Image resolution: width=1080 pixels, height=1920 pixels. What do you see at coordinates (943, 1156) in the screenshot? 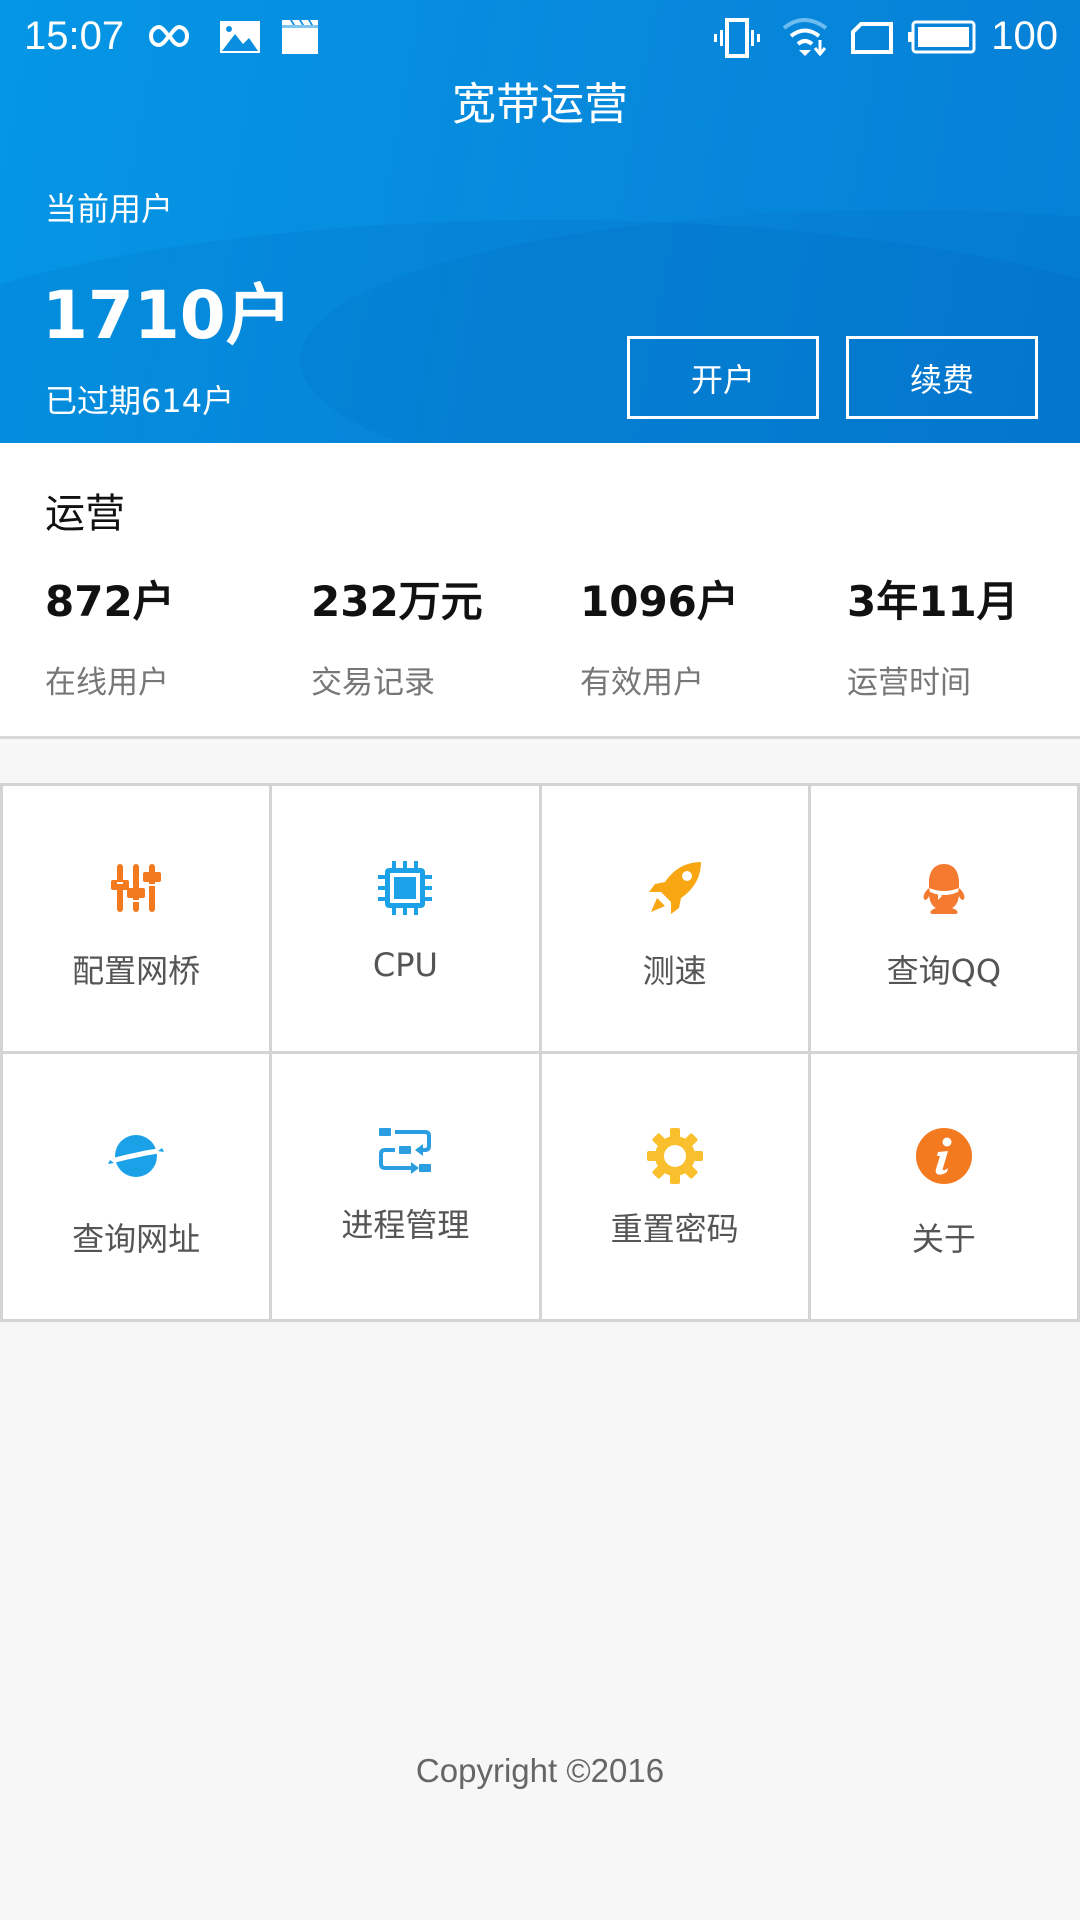
I see `info-icon` at bounding box center [943, 1156].